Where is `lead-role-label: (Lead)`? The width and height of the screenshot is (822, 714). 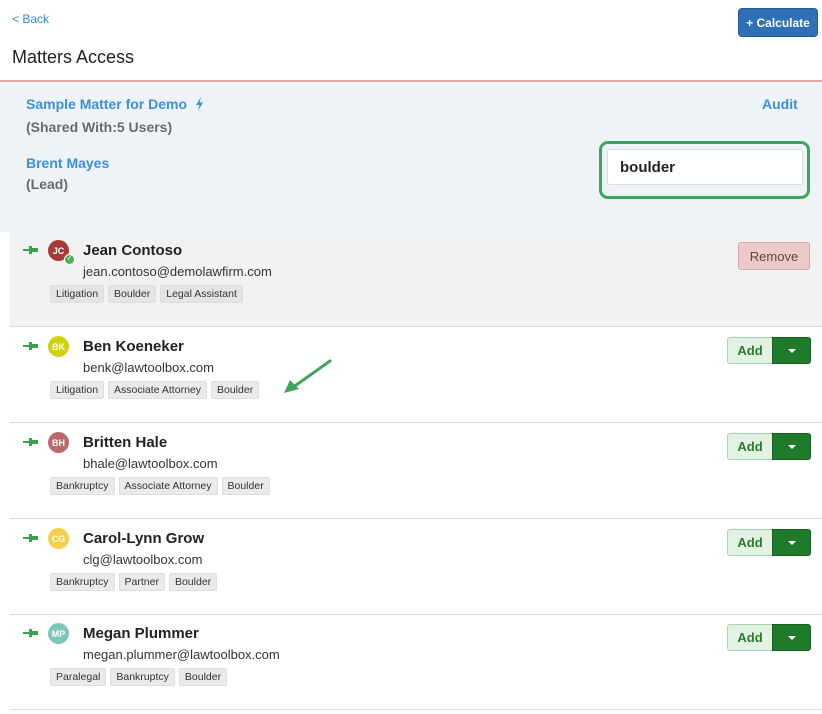 lead-role-label: (Lead) is located at coordinates (47, 184).